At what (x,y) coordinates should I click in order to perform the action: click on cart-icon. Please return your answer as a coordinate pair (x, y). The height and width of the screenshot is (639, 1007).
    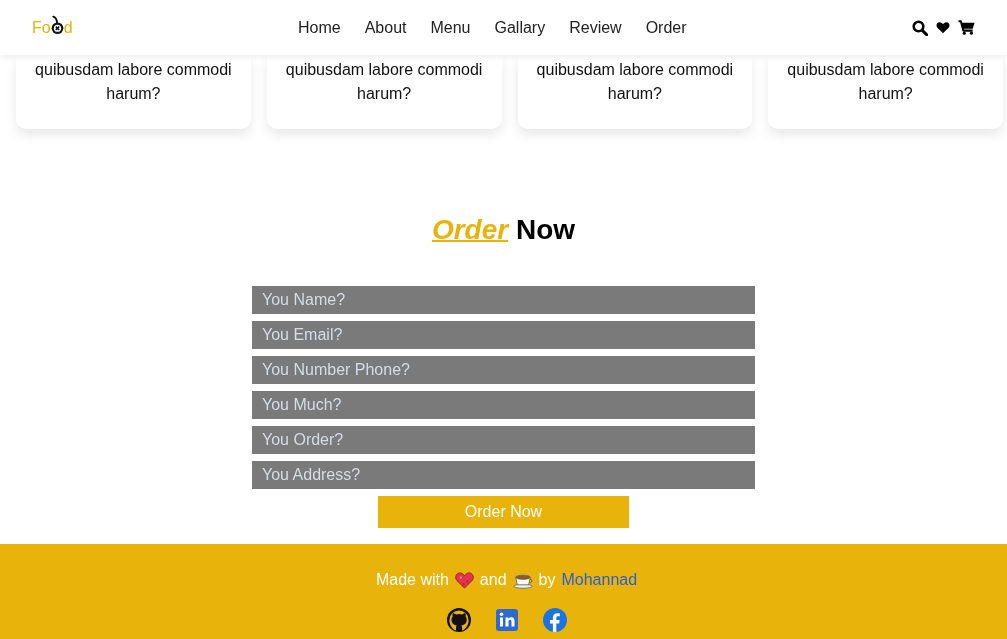
    Looking at the image, I should click on (966, 27).